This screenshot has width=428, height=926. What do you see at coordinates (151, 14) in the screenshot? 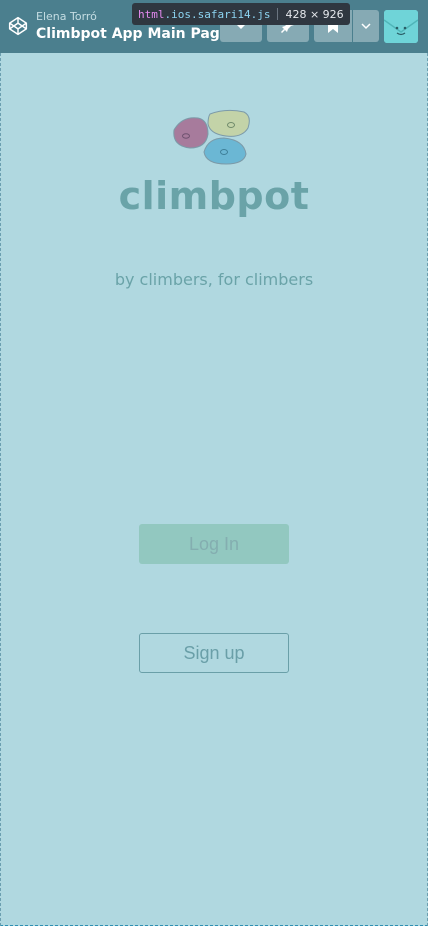
I see `tooltip-tag: html` at bounding box center [151, 14].